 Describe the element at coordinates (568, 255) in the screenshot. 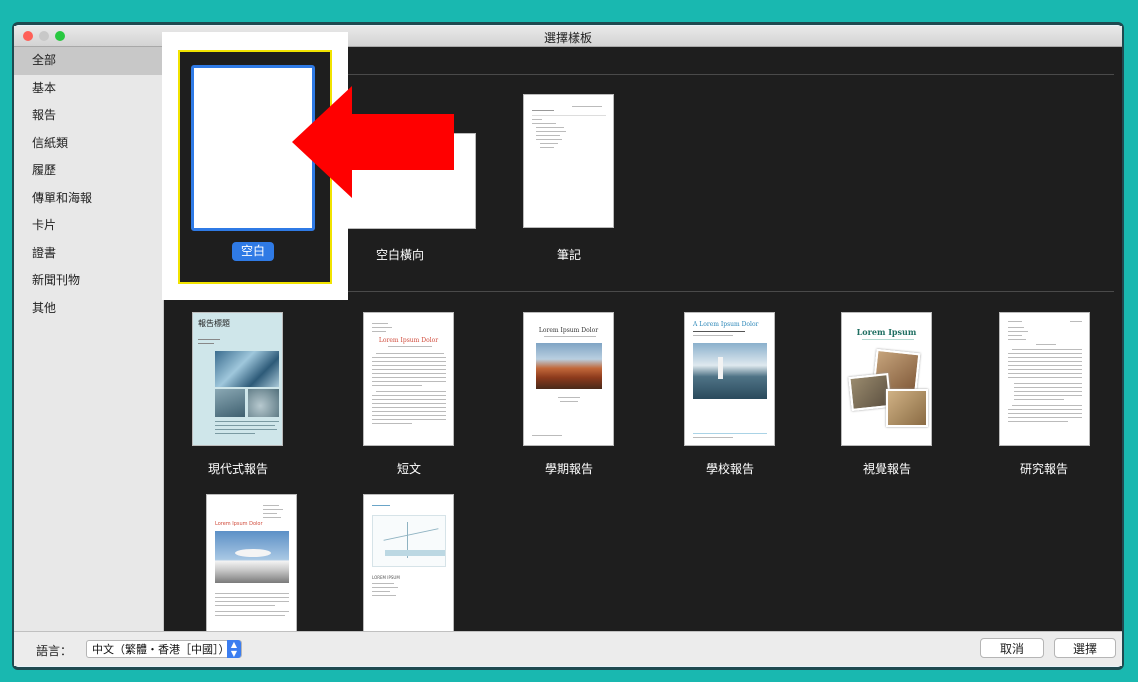

I see `template-label-notes: 筆記` at that location.